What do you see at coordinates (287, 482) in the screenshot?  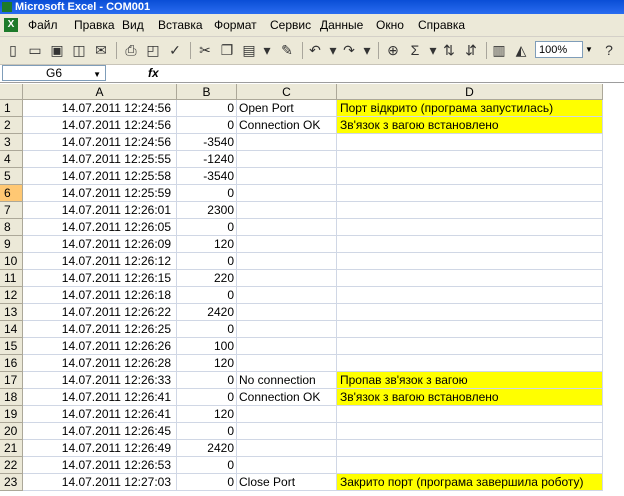 I see `cell-event: Close Port` at bounding box center [287, 482].